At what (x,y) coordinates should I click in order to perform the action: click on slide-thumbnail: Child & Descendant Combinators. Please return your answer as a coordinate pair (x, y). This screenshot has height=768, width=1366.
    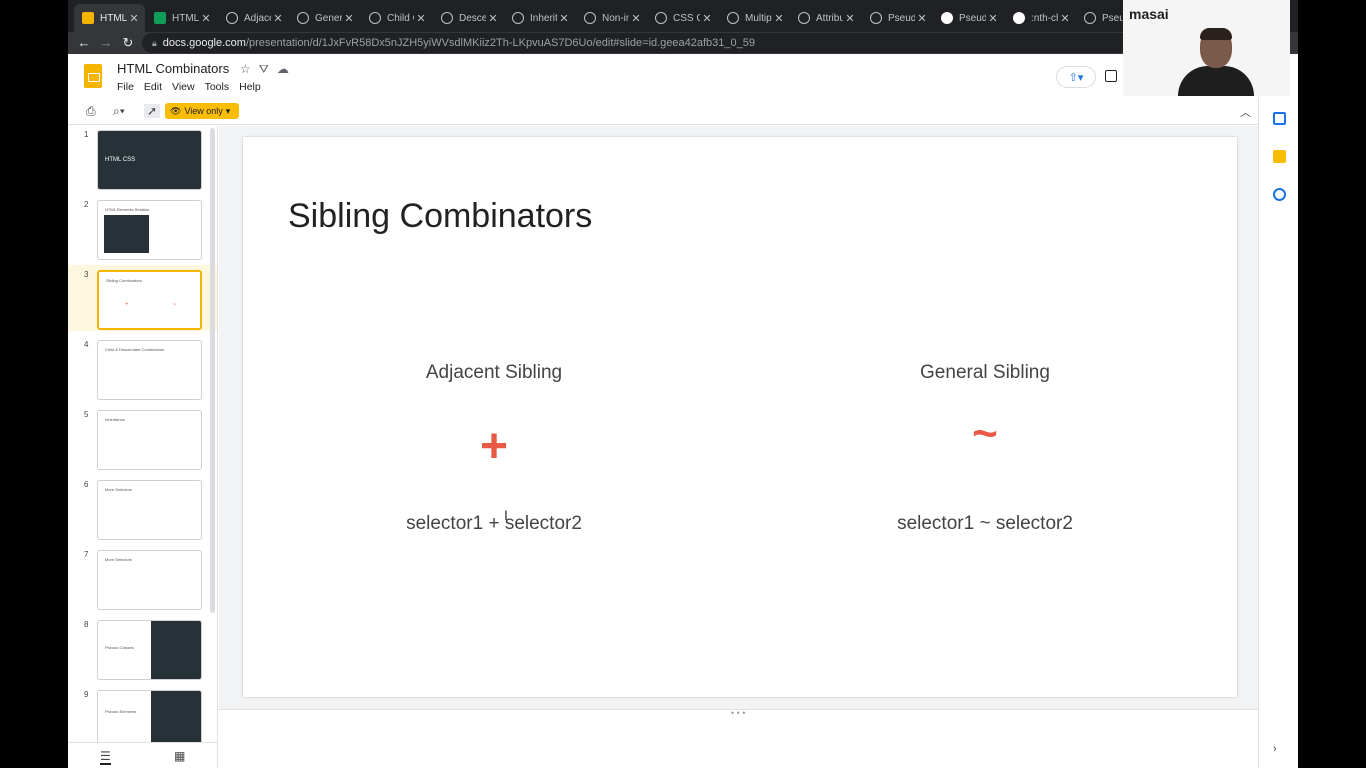
    Looking at the image, I should click on (149, 370).